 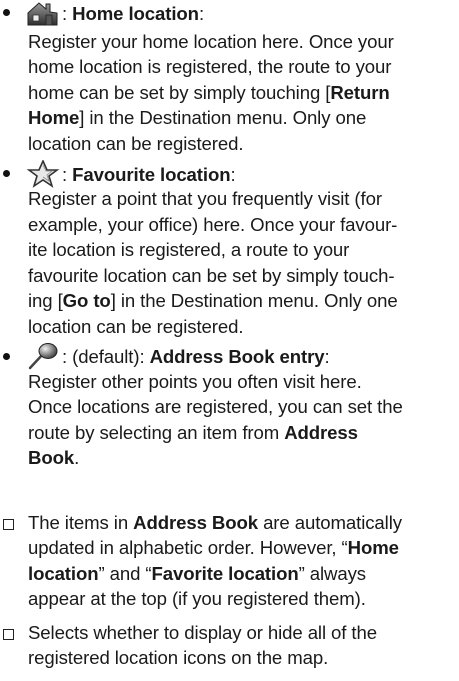 I want to click on home-label: Home, so click(x=373, y=547).